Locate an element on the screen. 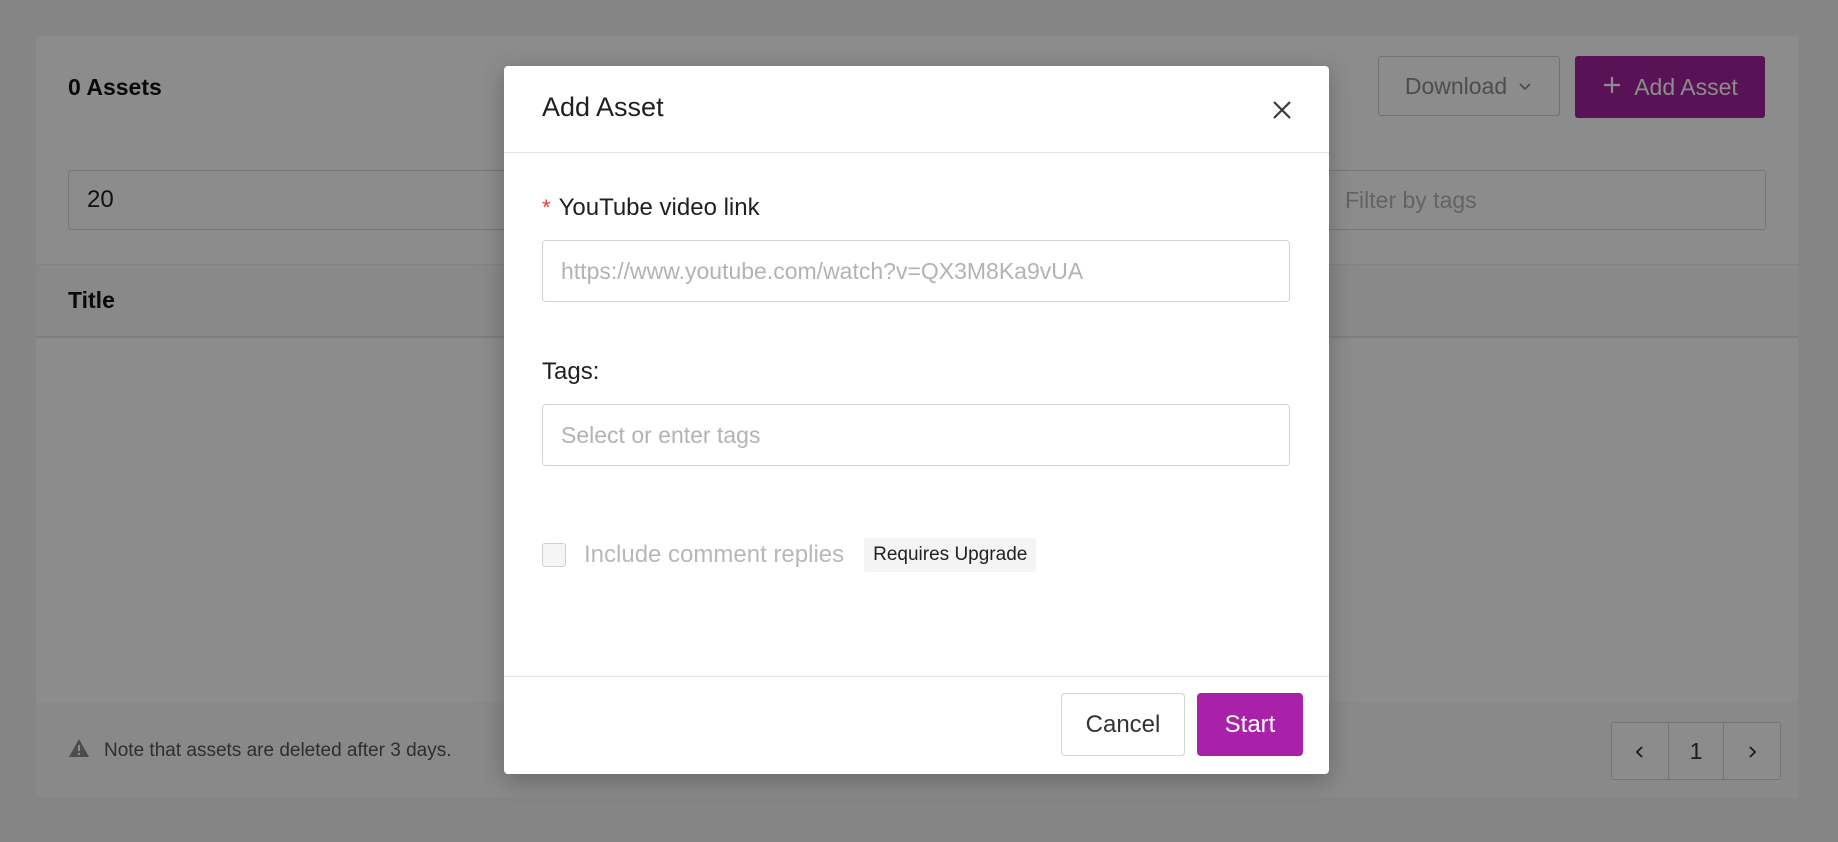 This screenshot has height=842, width=1838. start-button: Start is located at coordinates (1250, 724).